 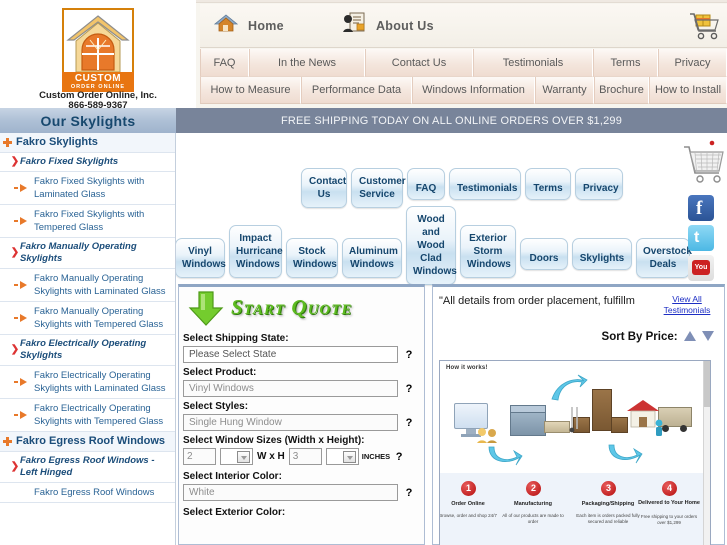 I want to click on nav-tab-windows-information: Windows Information, so click(x=473, y=90).